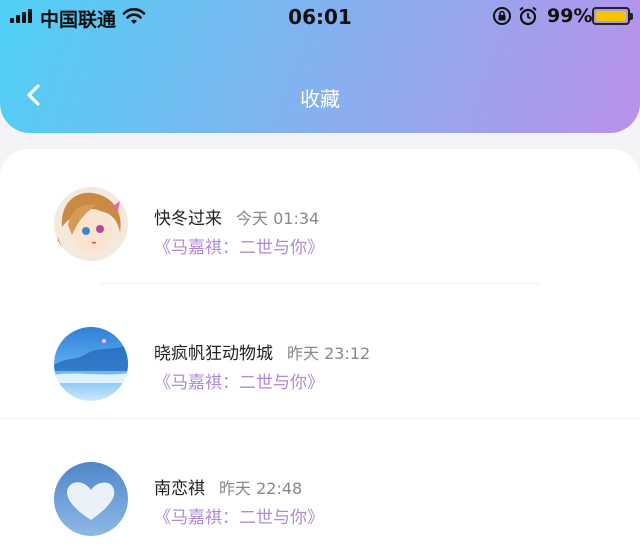 The width and height of the screenshot is (640, 555). Describe the element at coordinates (570, 16) in the screenshot. I see `battery-percent: 99%` at that location.